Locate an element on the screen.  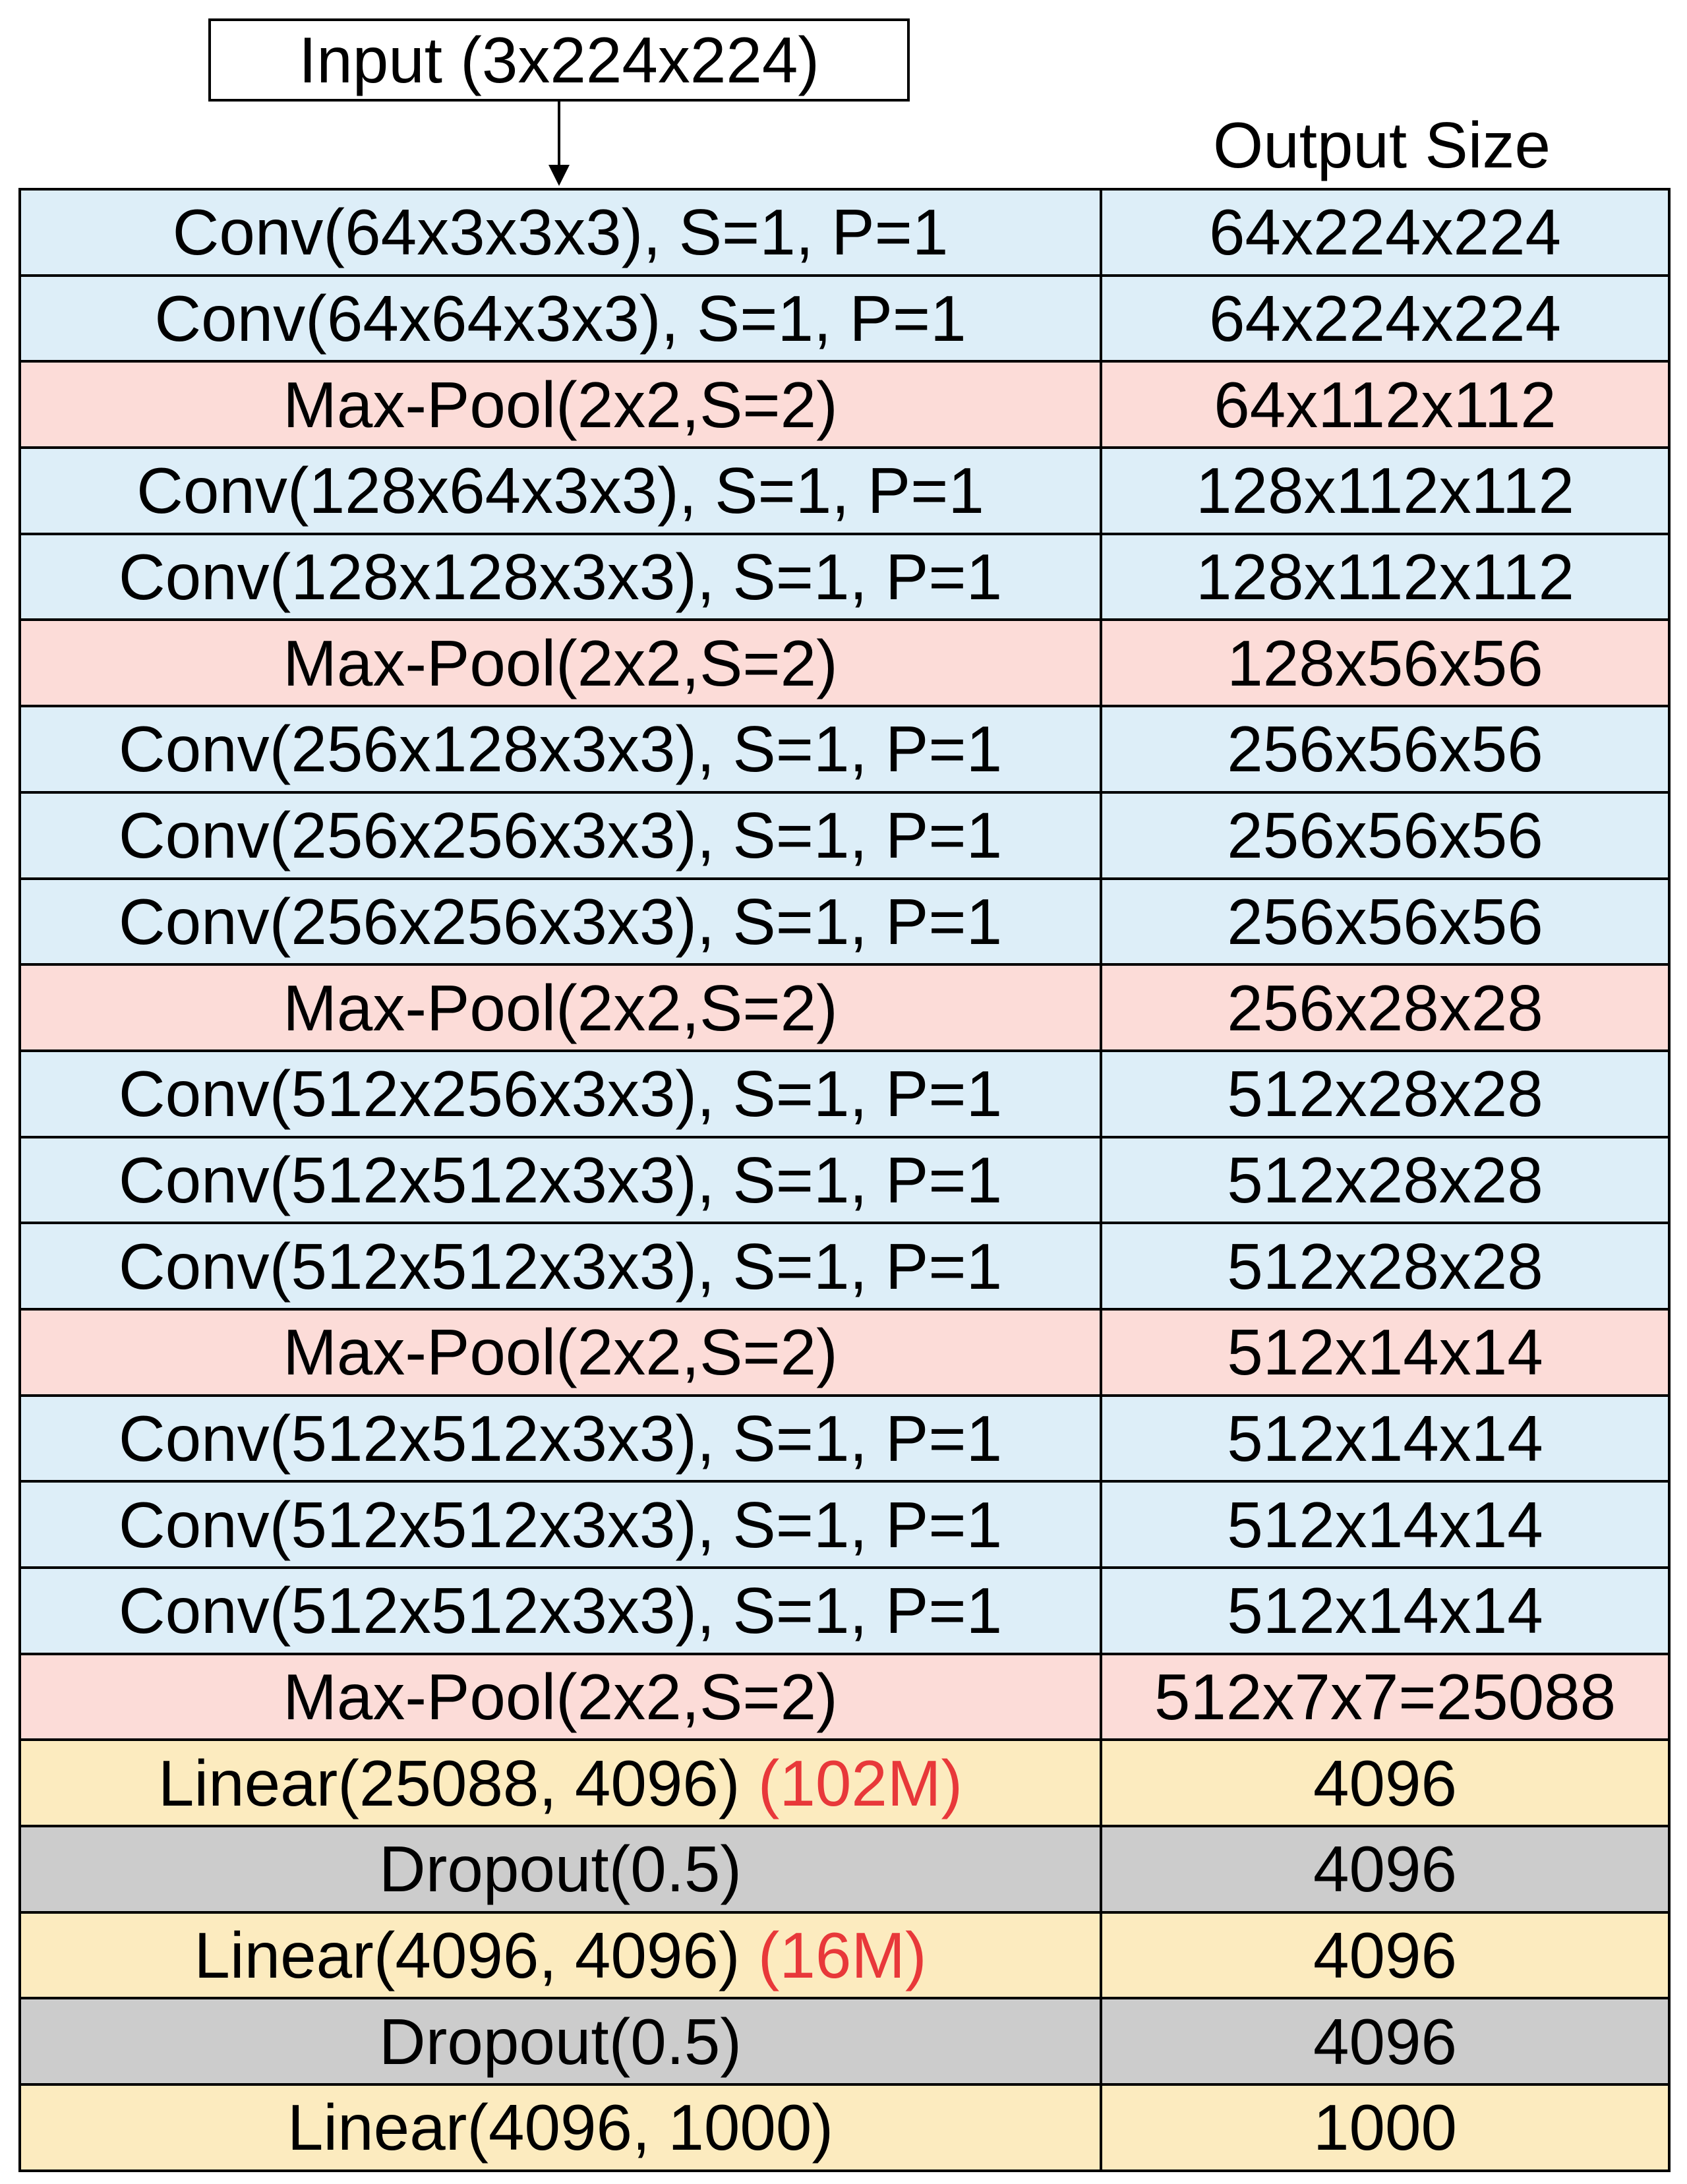
layer-row-pool: Max-Pool(2x2,S=2) 64x112x112 is located at coordinates (844, 405).